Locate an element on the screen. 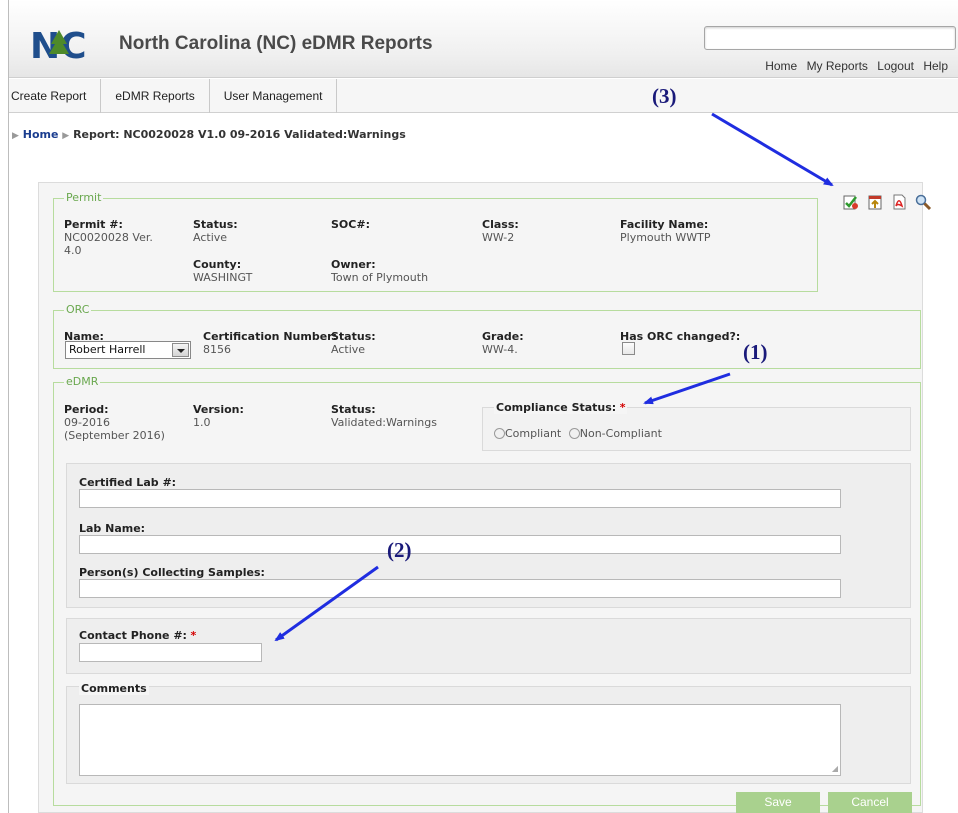  phone-label: Contact Phone #: is located at coordinates (133, 635).